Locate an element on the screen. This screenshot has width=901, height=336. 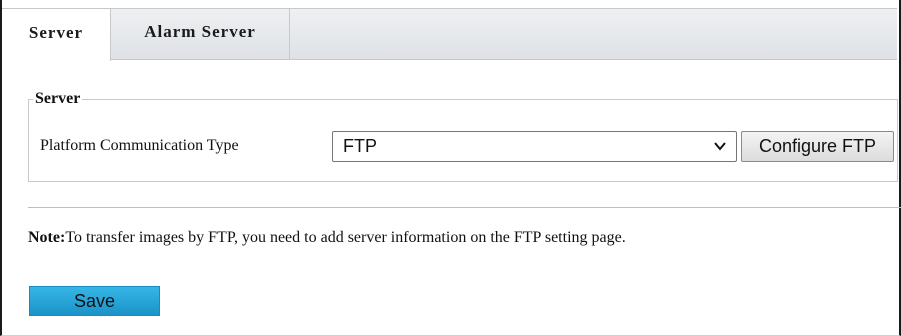
divider is located at coordinates (464, 207).